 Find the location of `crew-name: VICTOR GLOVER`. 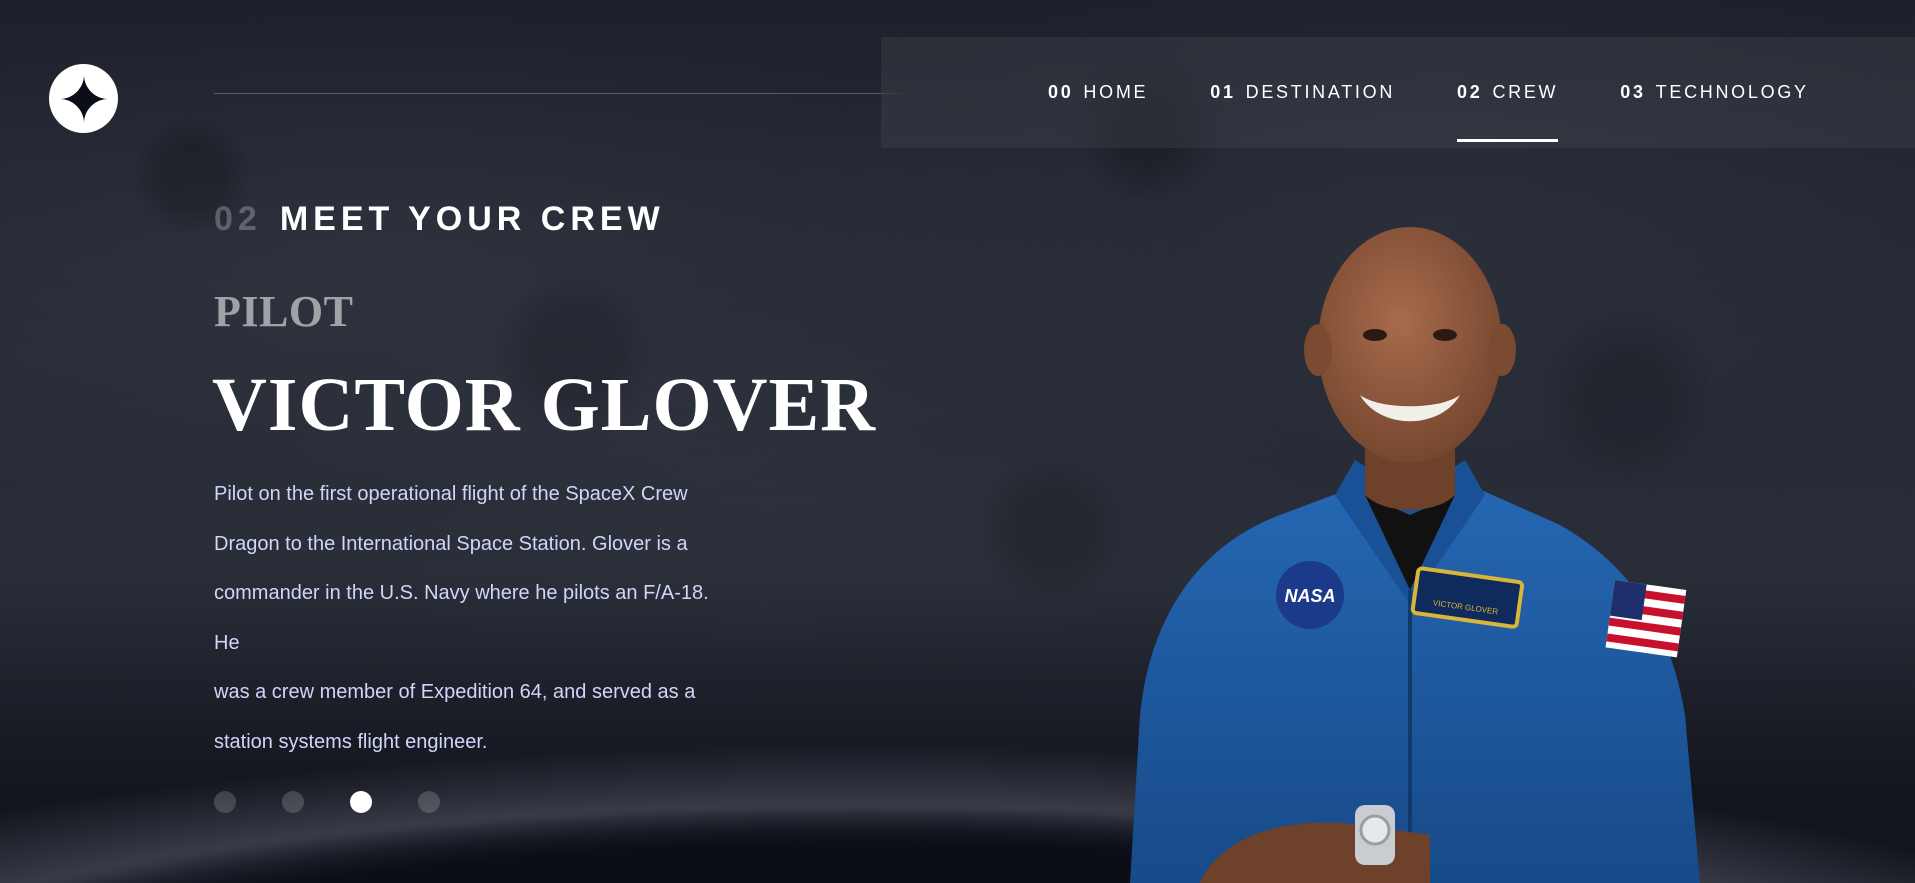

crew-name: VICTOR GLOVER is located at coordinates (544, 405).